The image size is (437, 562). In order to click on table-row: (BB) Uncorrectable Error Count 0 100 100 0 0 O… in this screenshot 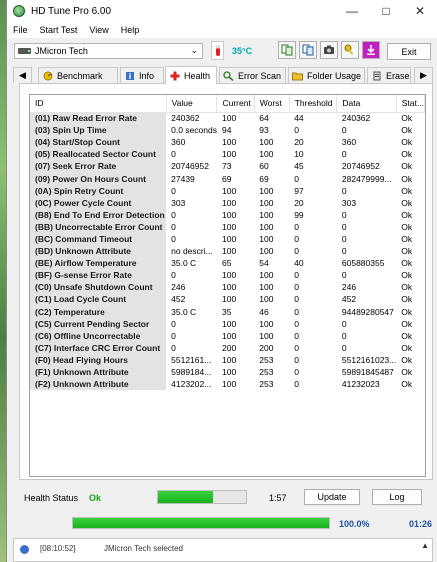, I will do `click(227, 226)`.